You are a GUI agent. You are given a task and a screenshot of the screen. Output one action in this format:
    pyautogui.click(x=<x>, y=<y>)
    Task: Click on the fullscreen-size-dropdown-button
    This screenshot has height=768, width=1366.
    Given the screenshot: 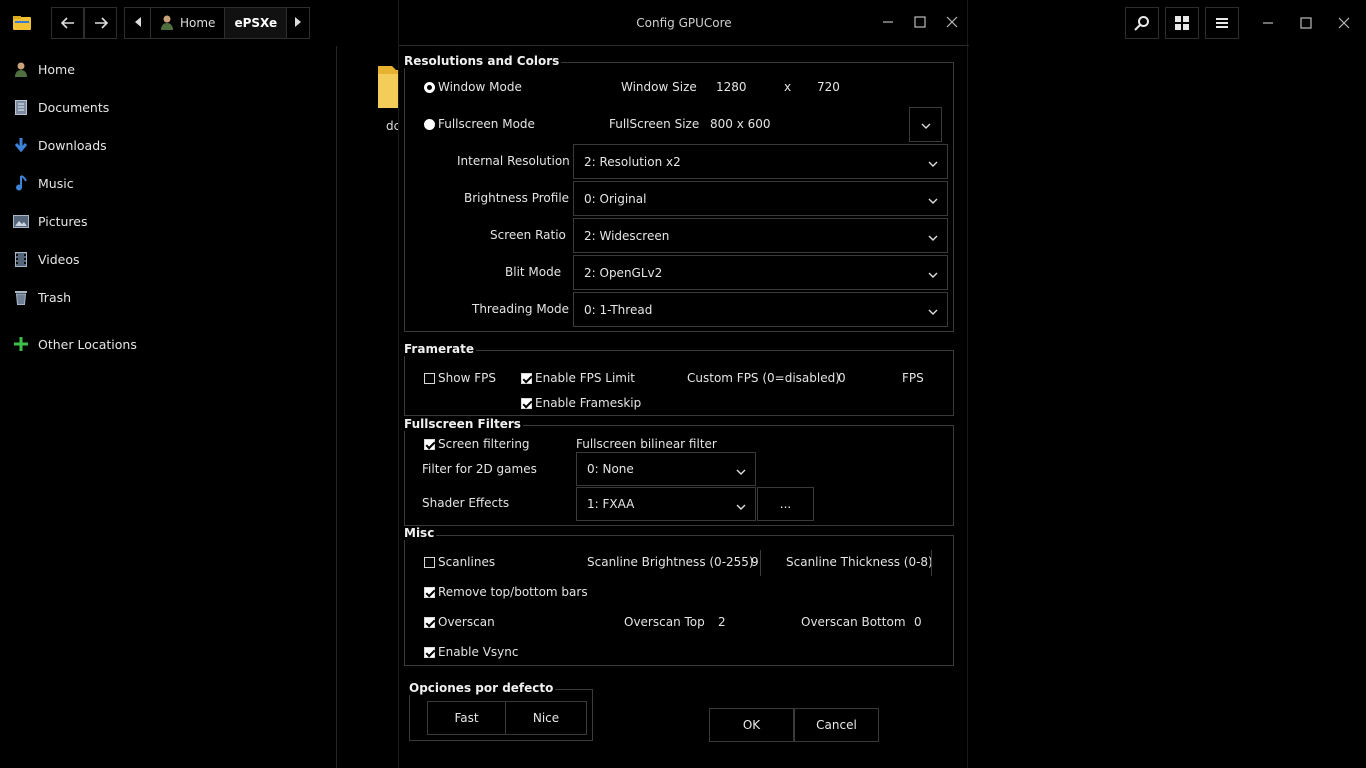 What is the action you would take?
    pyautogui.click(x=925, y=124)
    